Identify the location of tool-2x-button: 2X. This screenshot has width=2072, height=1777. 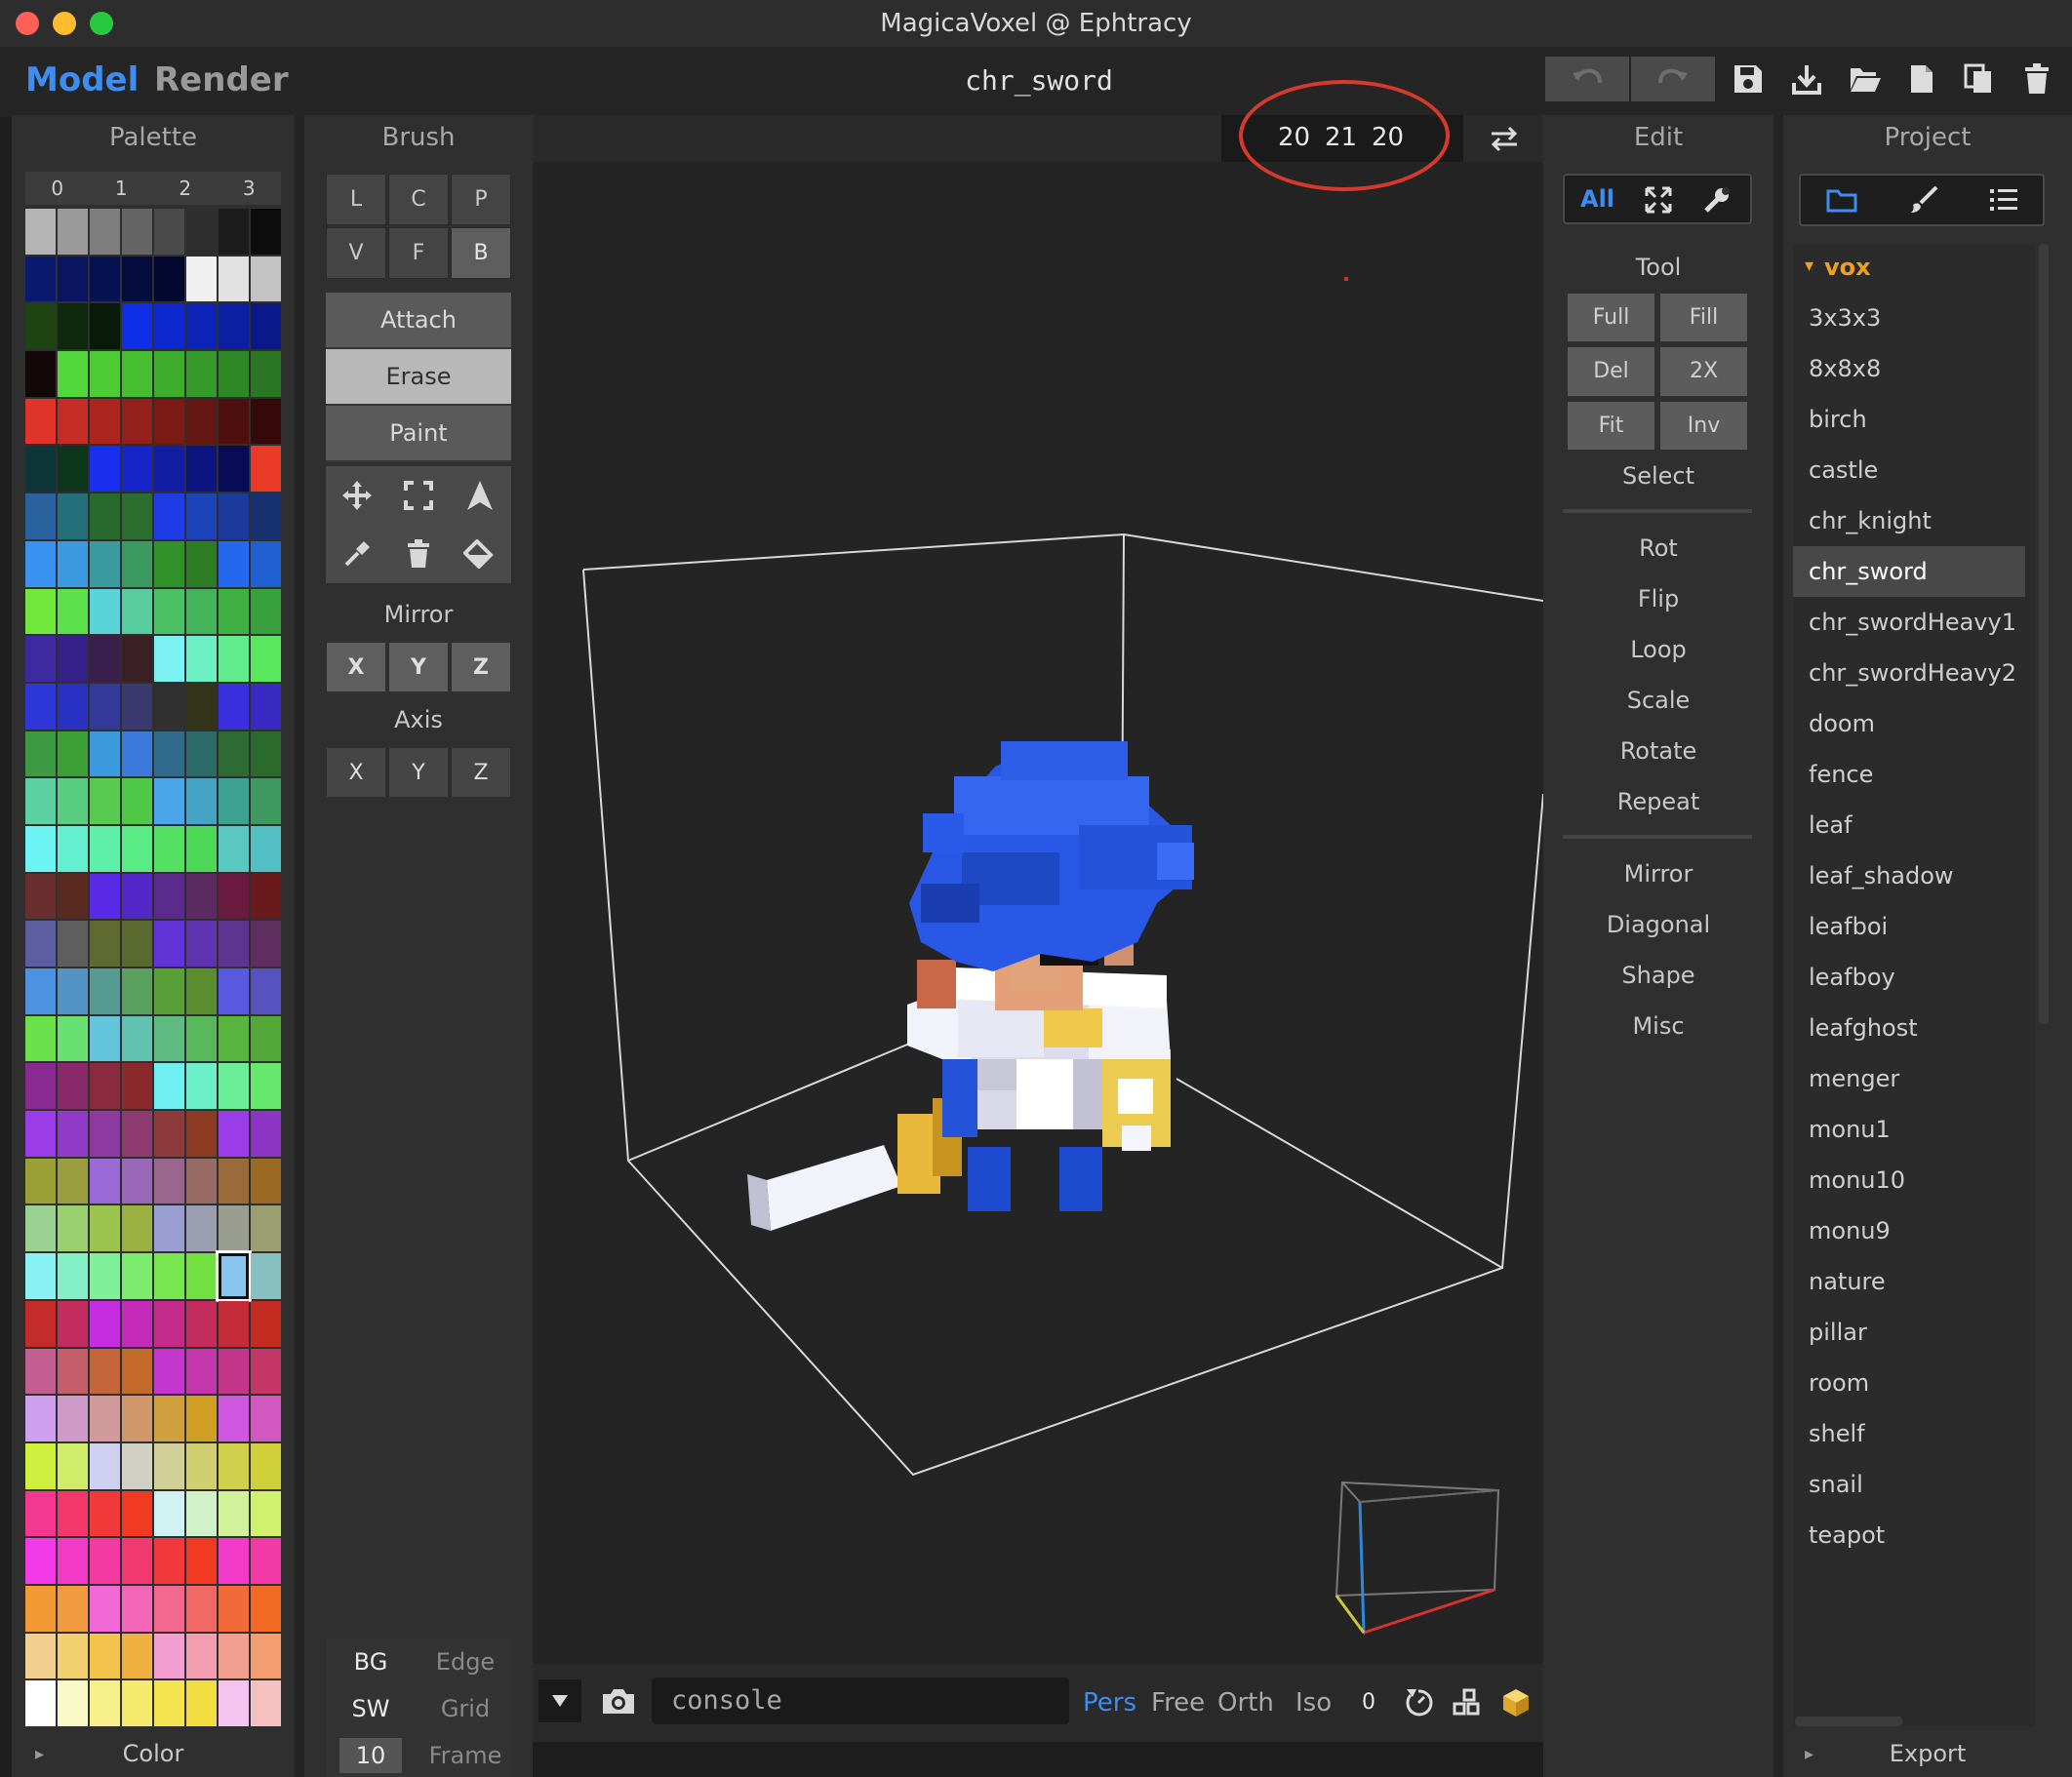
(1704, 371).